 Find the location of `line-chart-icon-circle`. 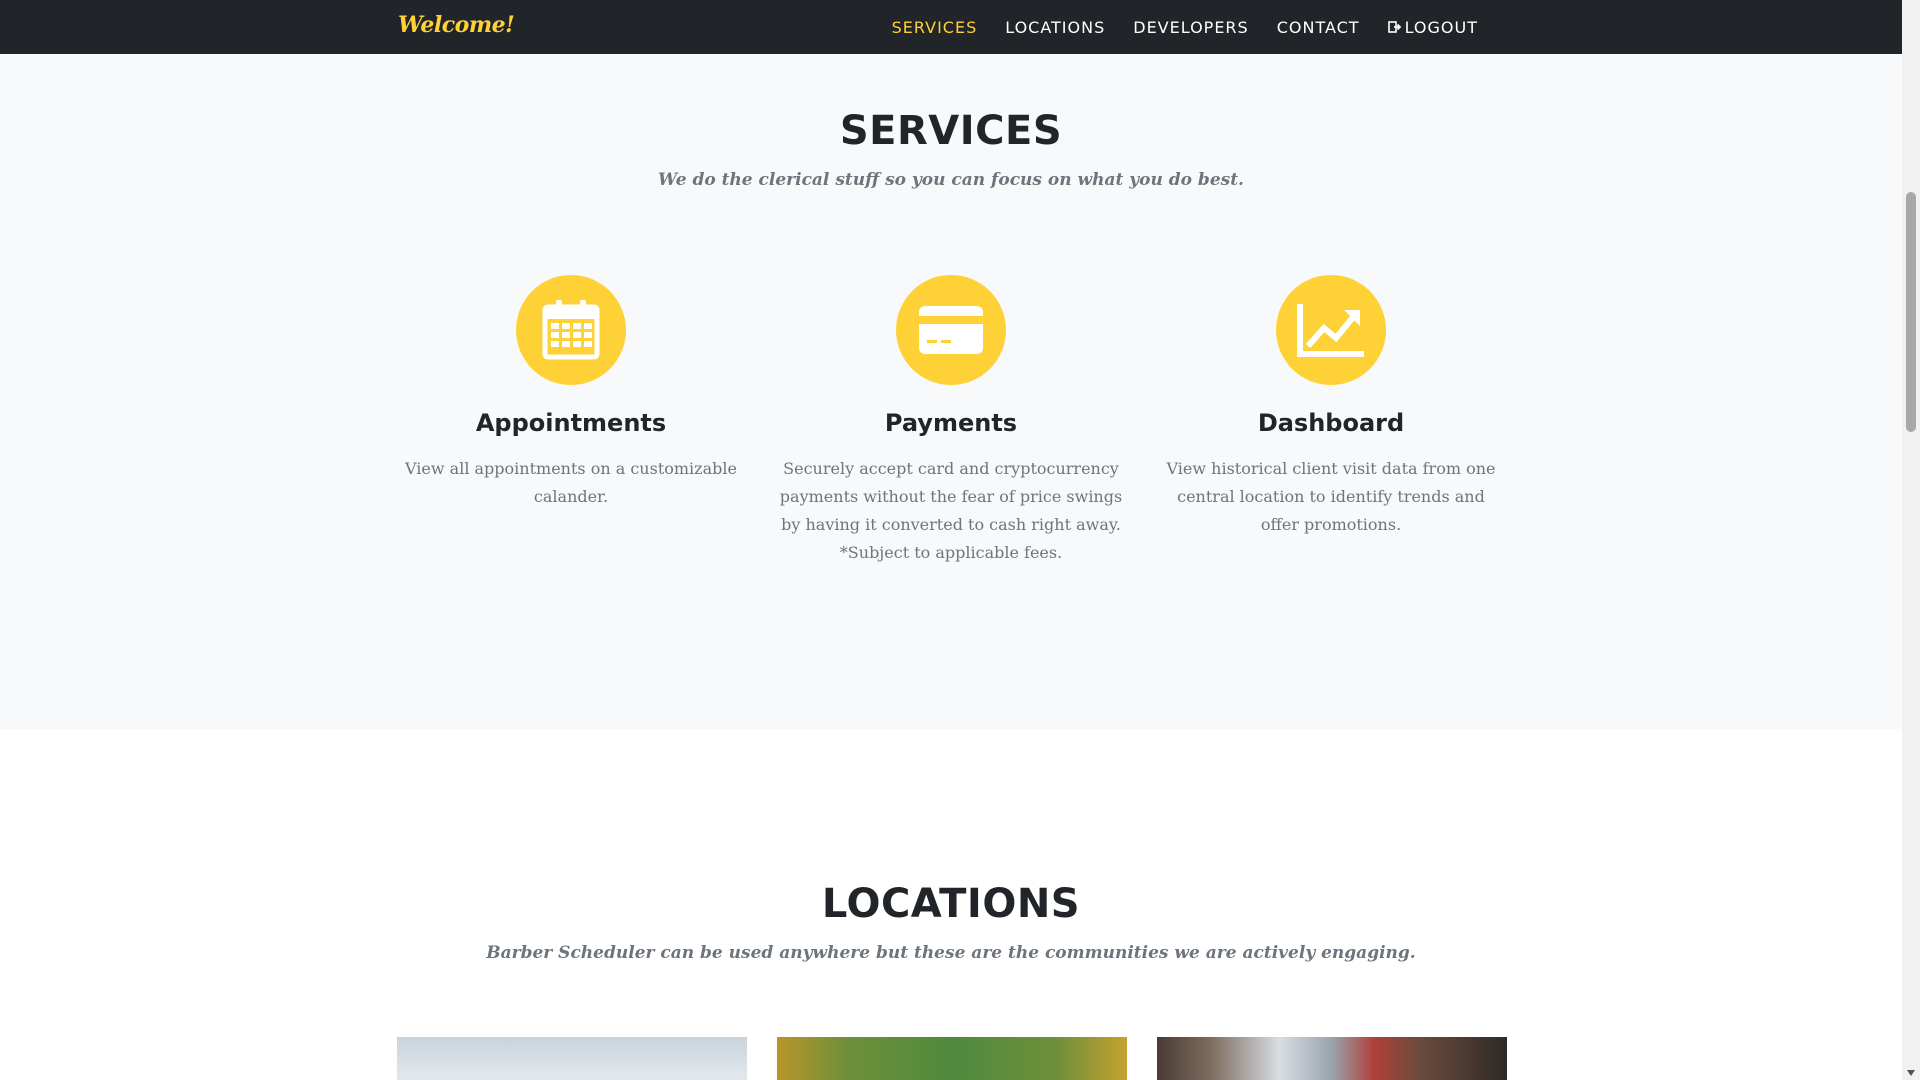

line-chart-icon-circle is located at coordinates (1331, 330).